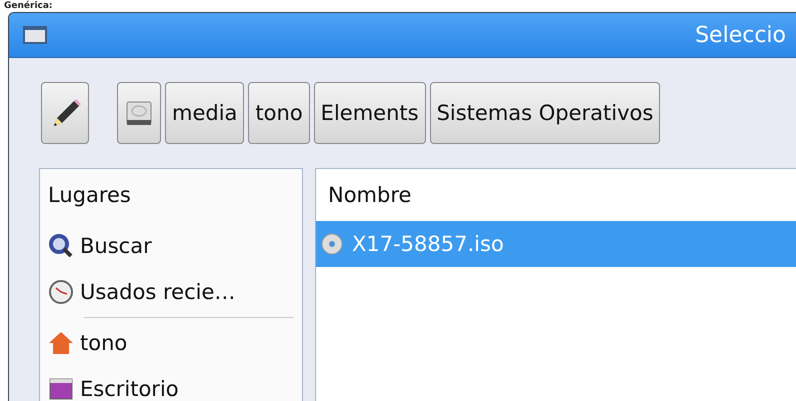  I want to click on path-button: tono, so click(279, 113).